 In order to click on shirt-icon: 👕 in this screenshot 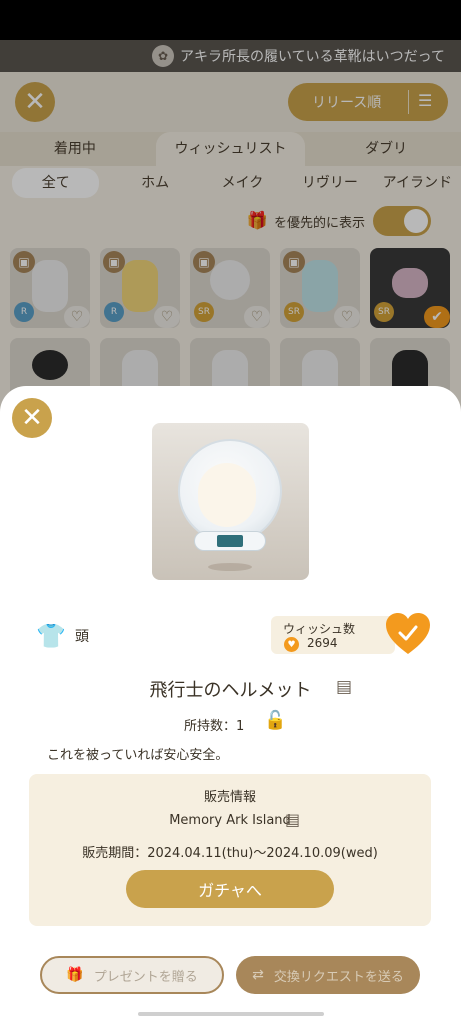, I will do `click(51, 636)`.